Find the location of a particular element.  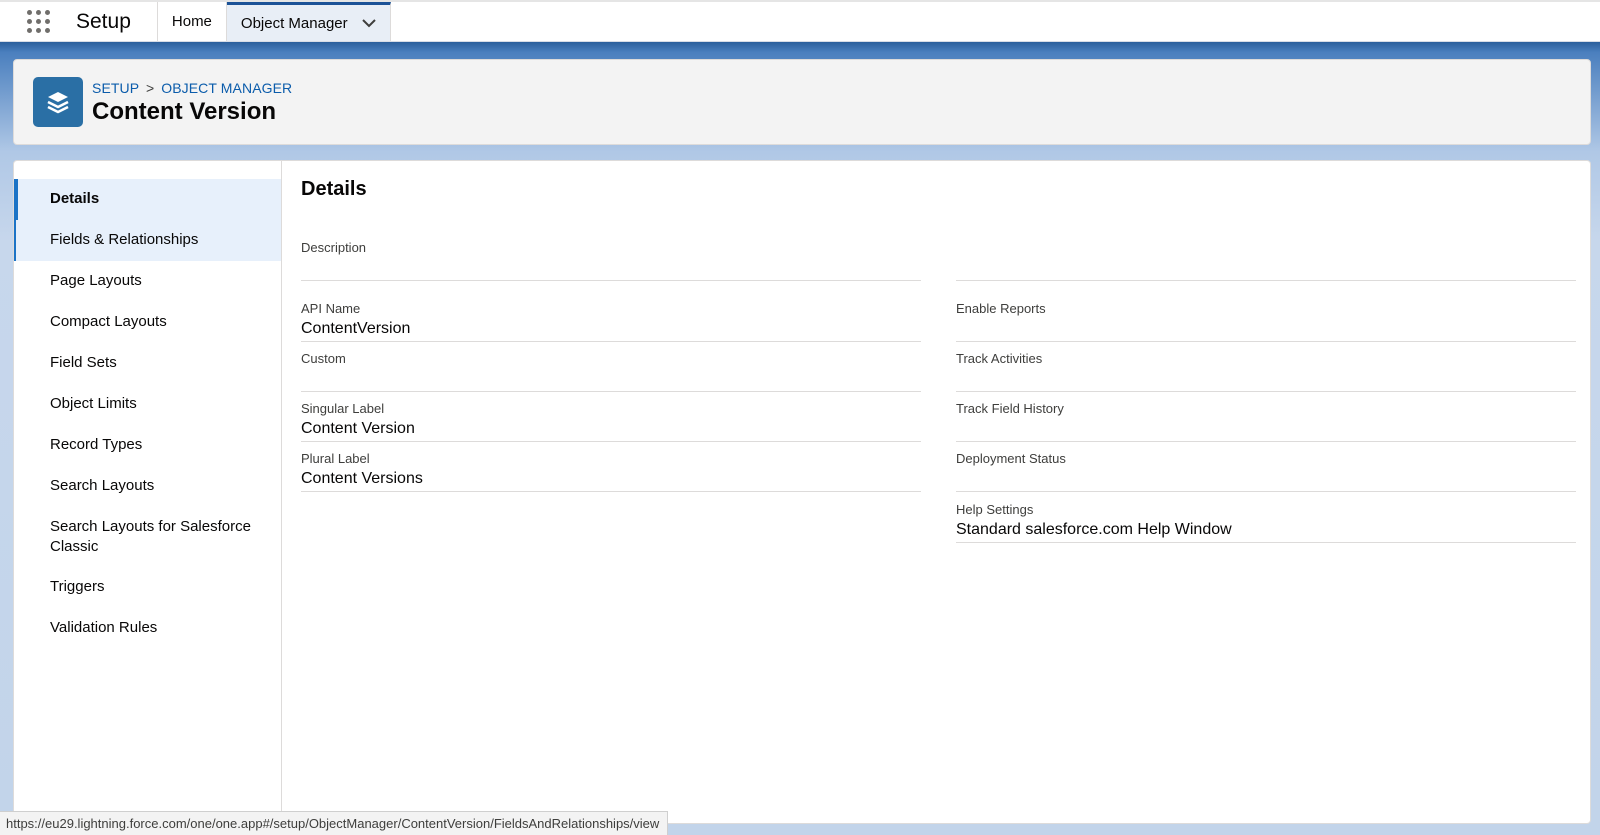

sidebar-item-validation-rules: Validation Rules is located at coordinates (147, 628).